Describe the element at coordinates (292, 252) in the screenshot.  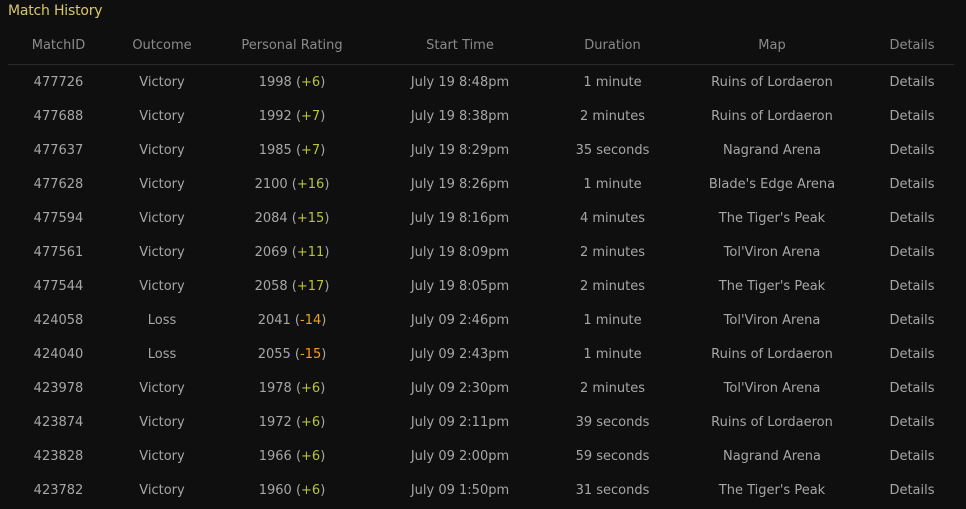
I see `rating-cell: 2069 (+11)` at that location.